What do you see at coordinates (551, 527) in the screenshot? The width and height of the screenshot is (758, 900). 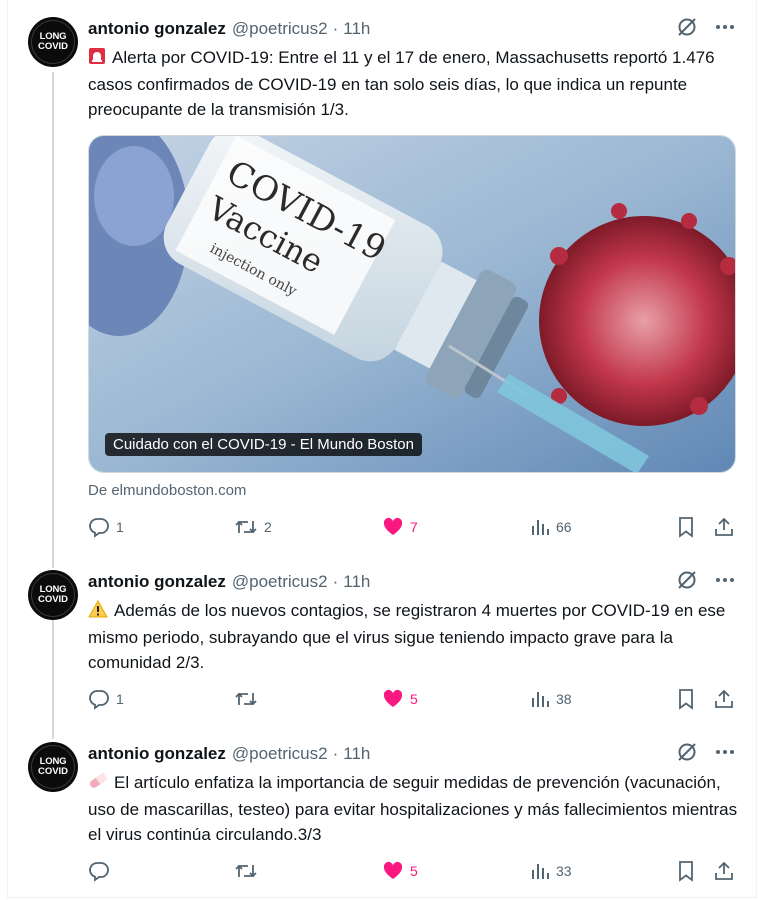 I see `views-button: 66` at bounding box center [551, 527].